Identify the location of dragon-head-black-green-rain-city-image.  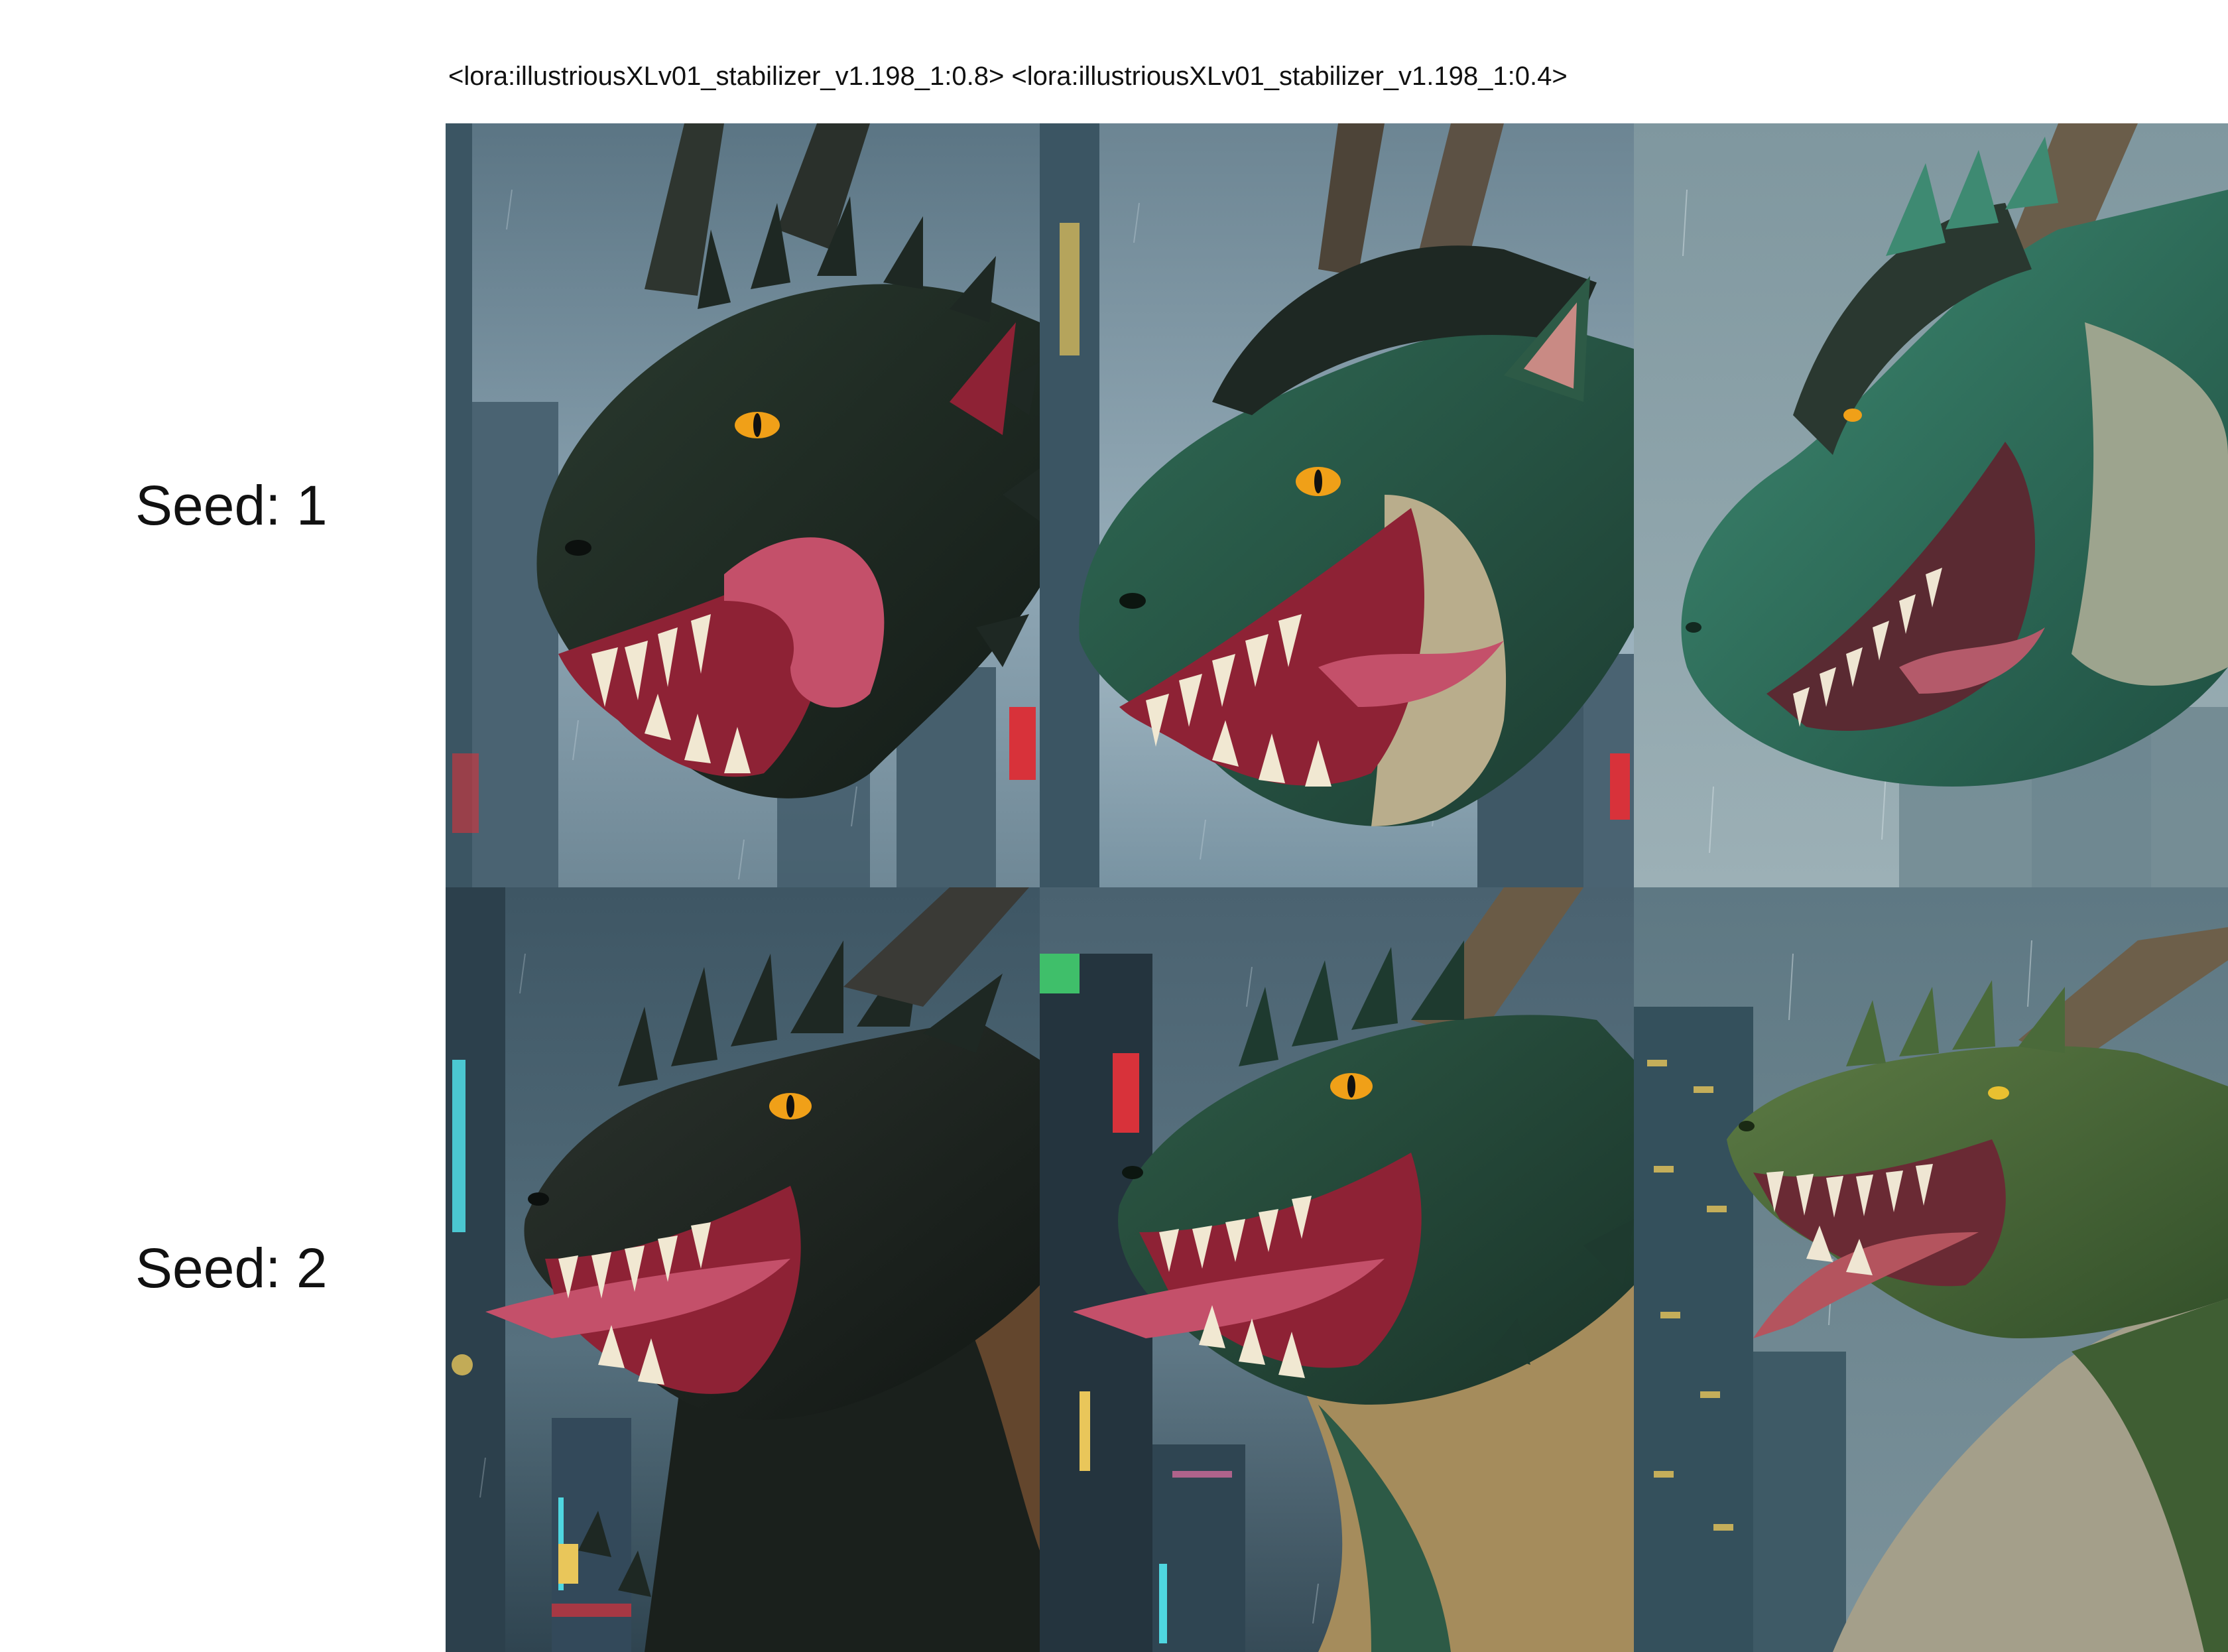
(743, 505).